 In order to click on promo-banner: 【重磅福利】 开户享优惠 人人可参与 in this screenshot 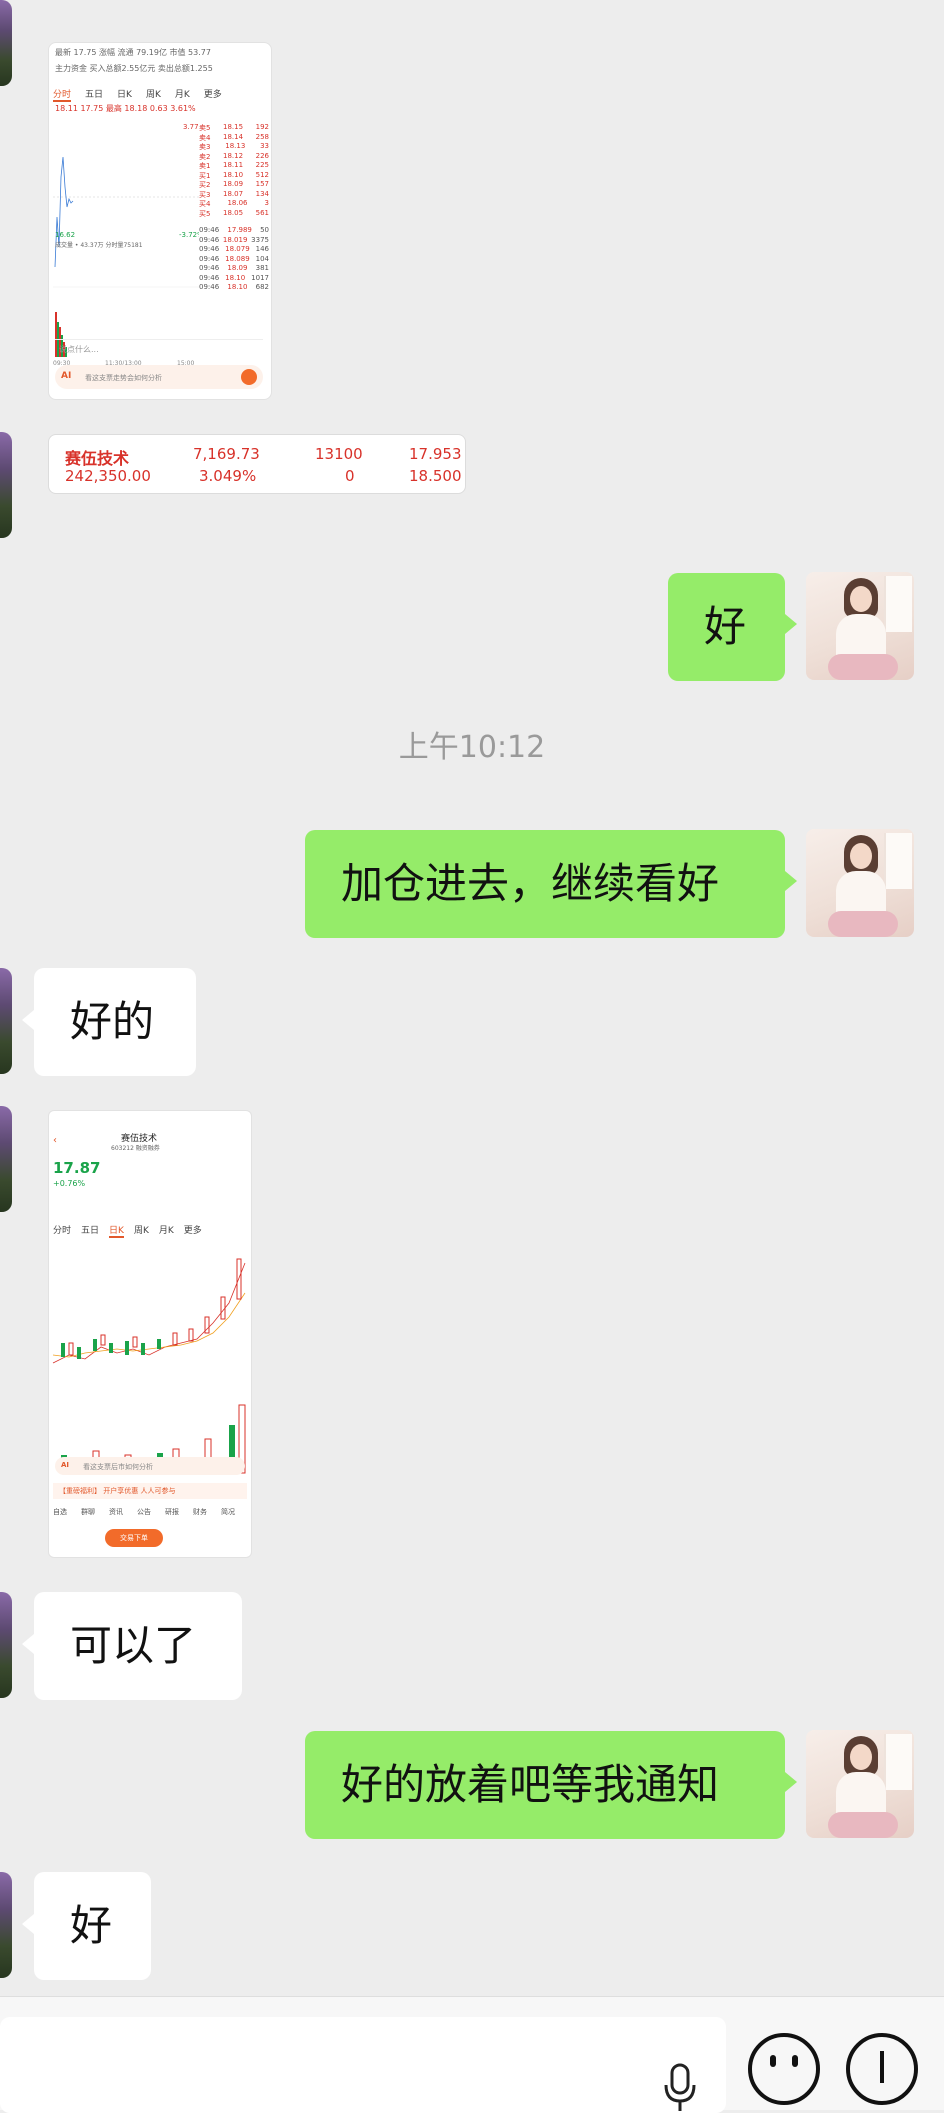, I will do `click(150, 1491)`.